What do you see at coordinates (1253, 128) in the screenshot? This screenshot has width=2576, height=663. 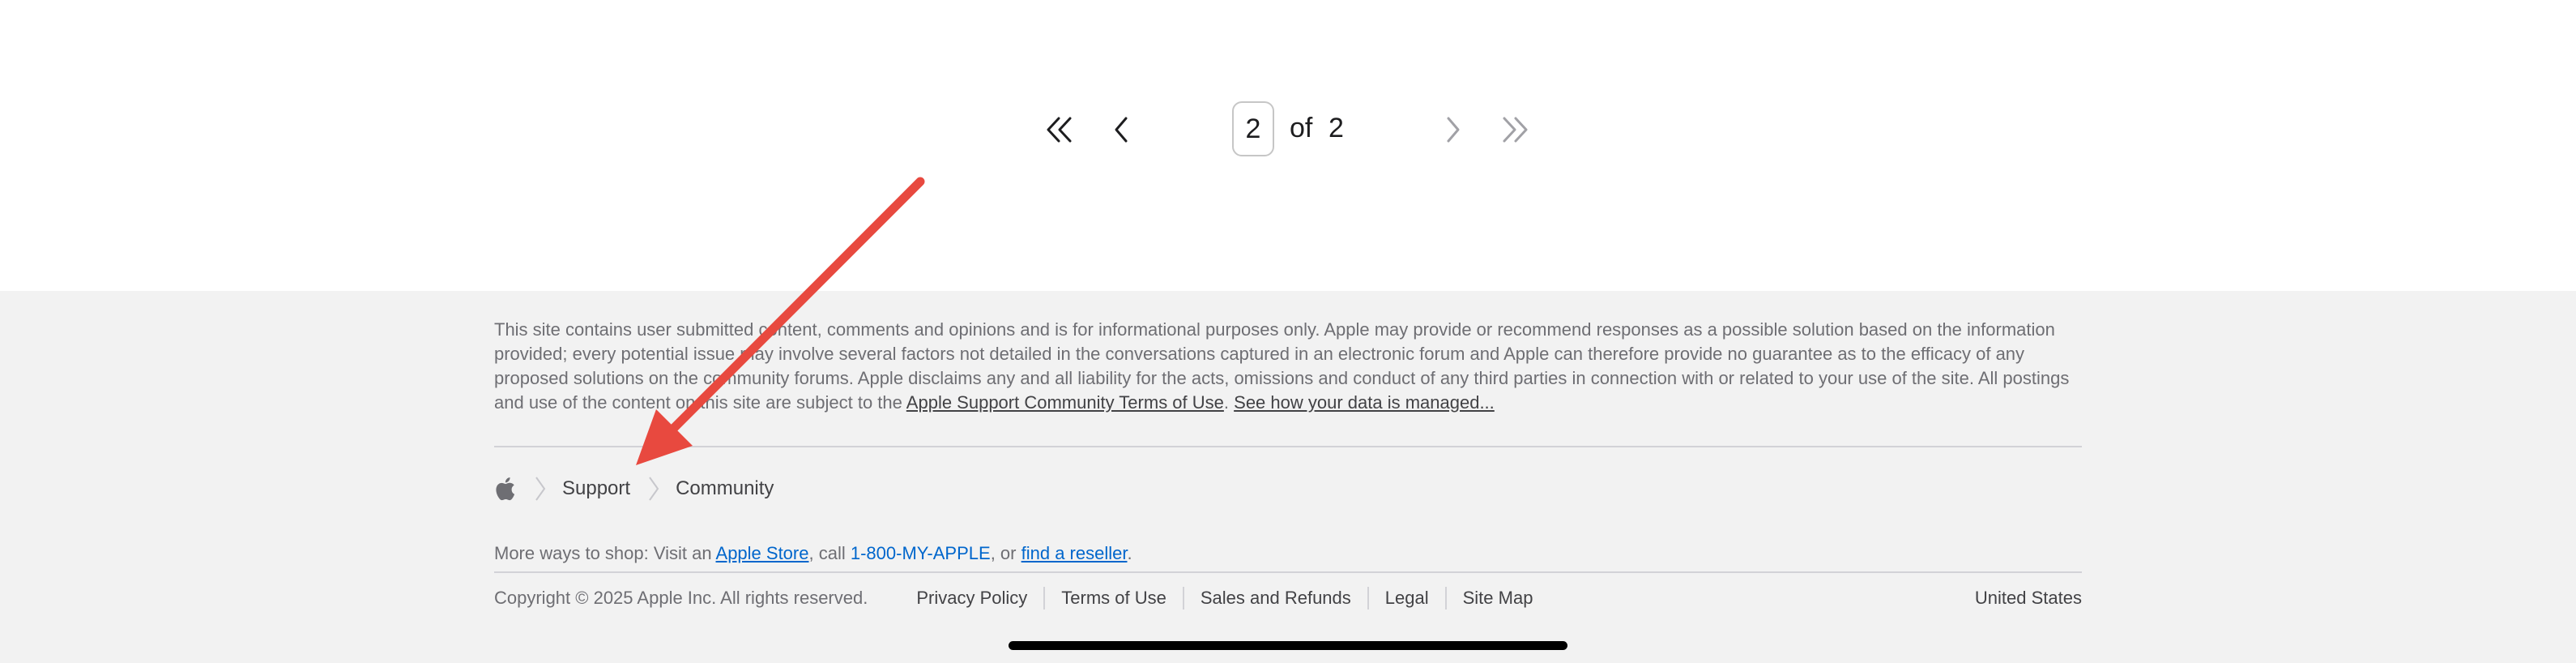 I see `page-number-input` at bounding box center [1253, 128].